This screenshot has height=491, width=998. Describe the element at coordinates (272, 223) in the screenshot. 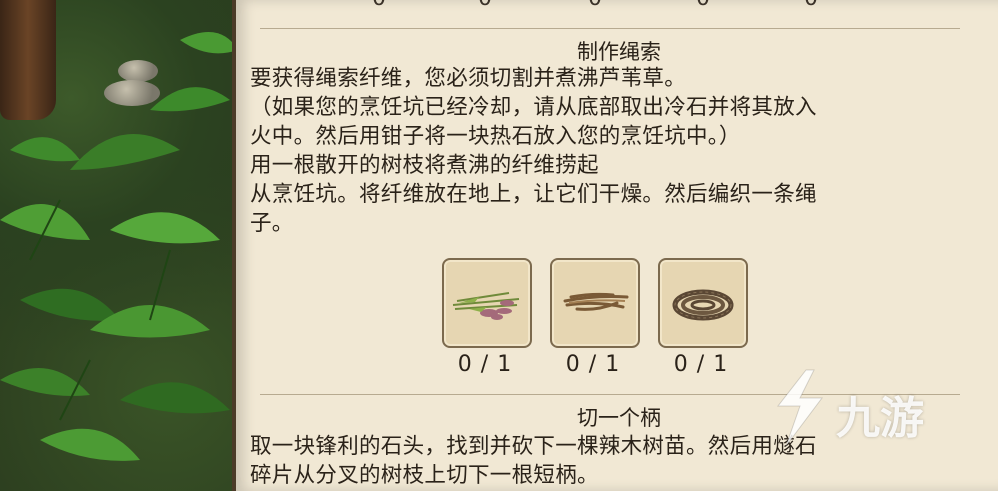

I see `instruction-line: 子。` at that location.